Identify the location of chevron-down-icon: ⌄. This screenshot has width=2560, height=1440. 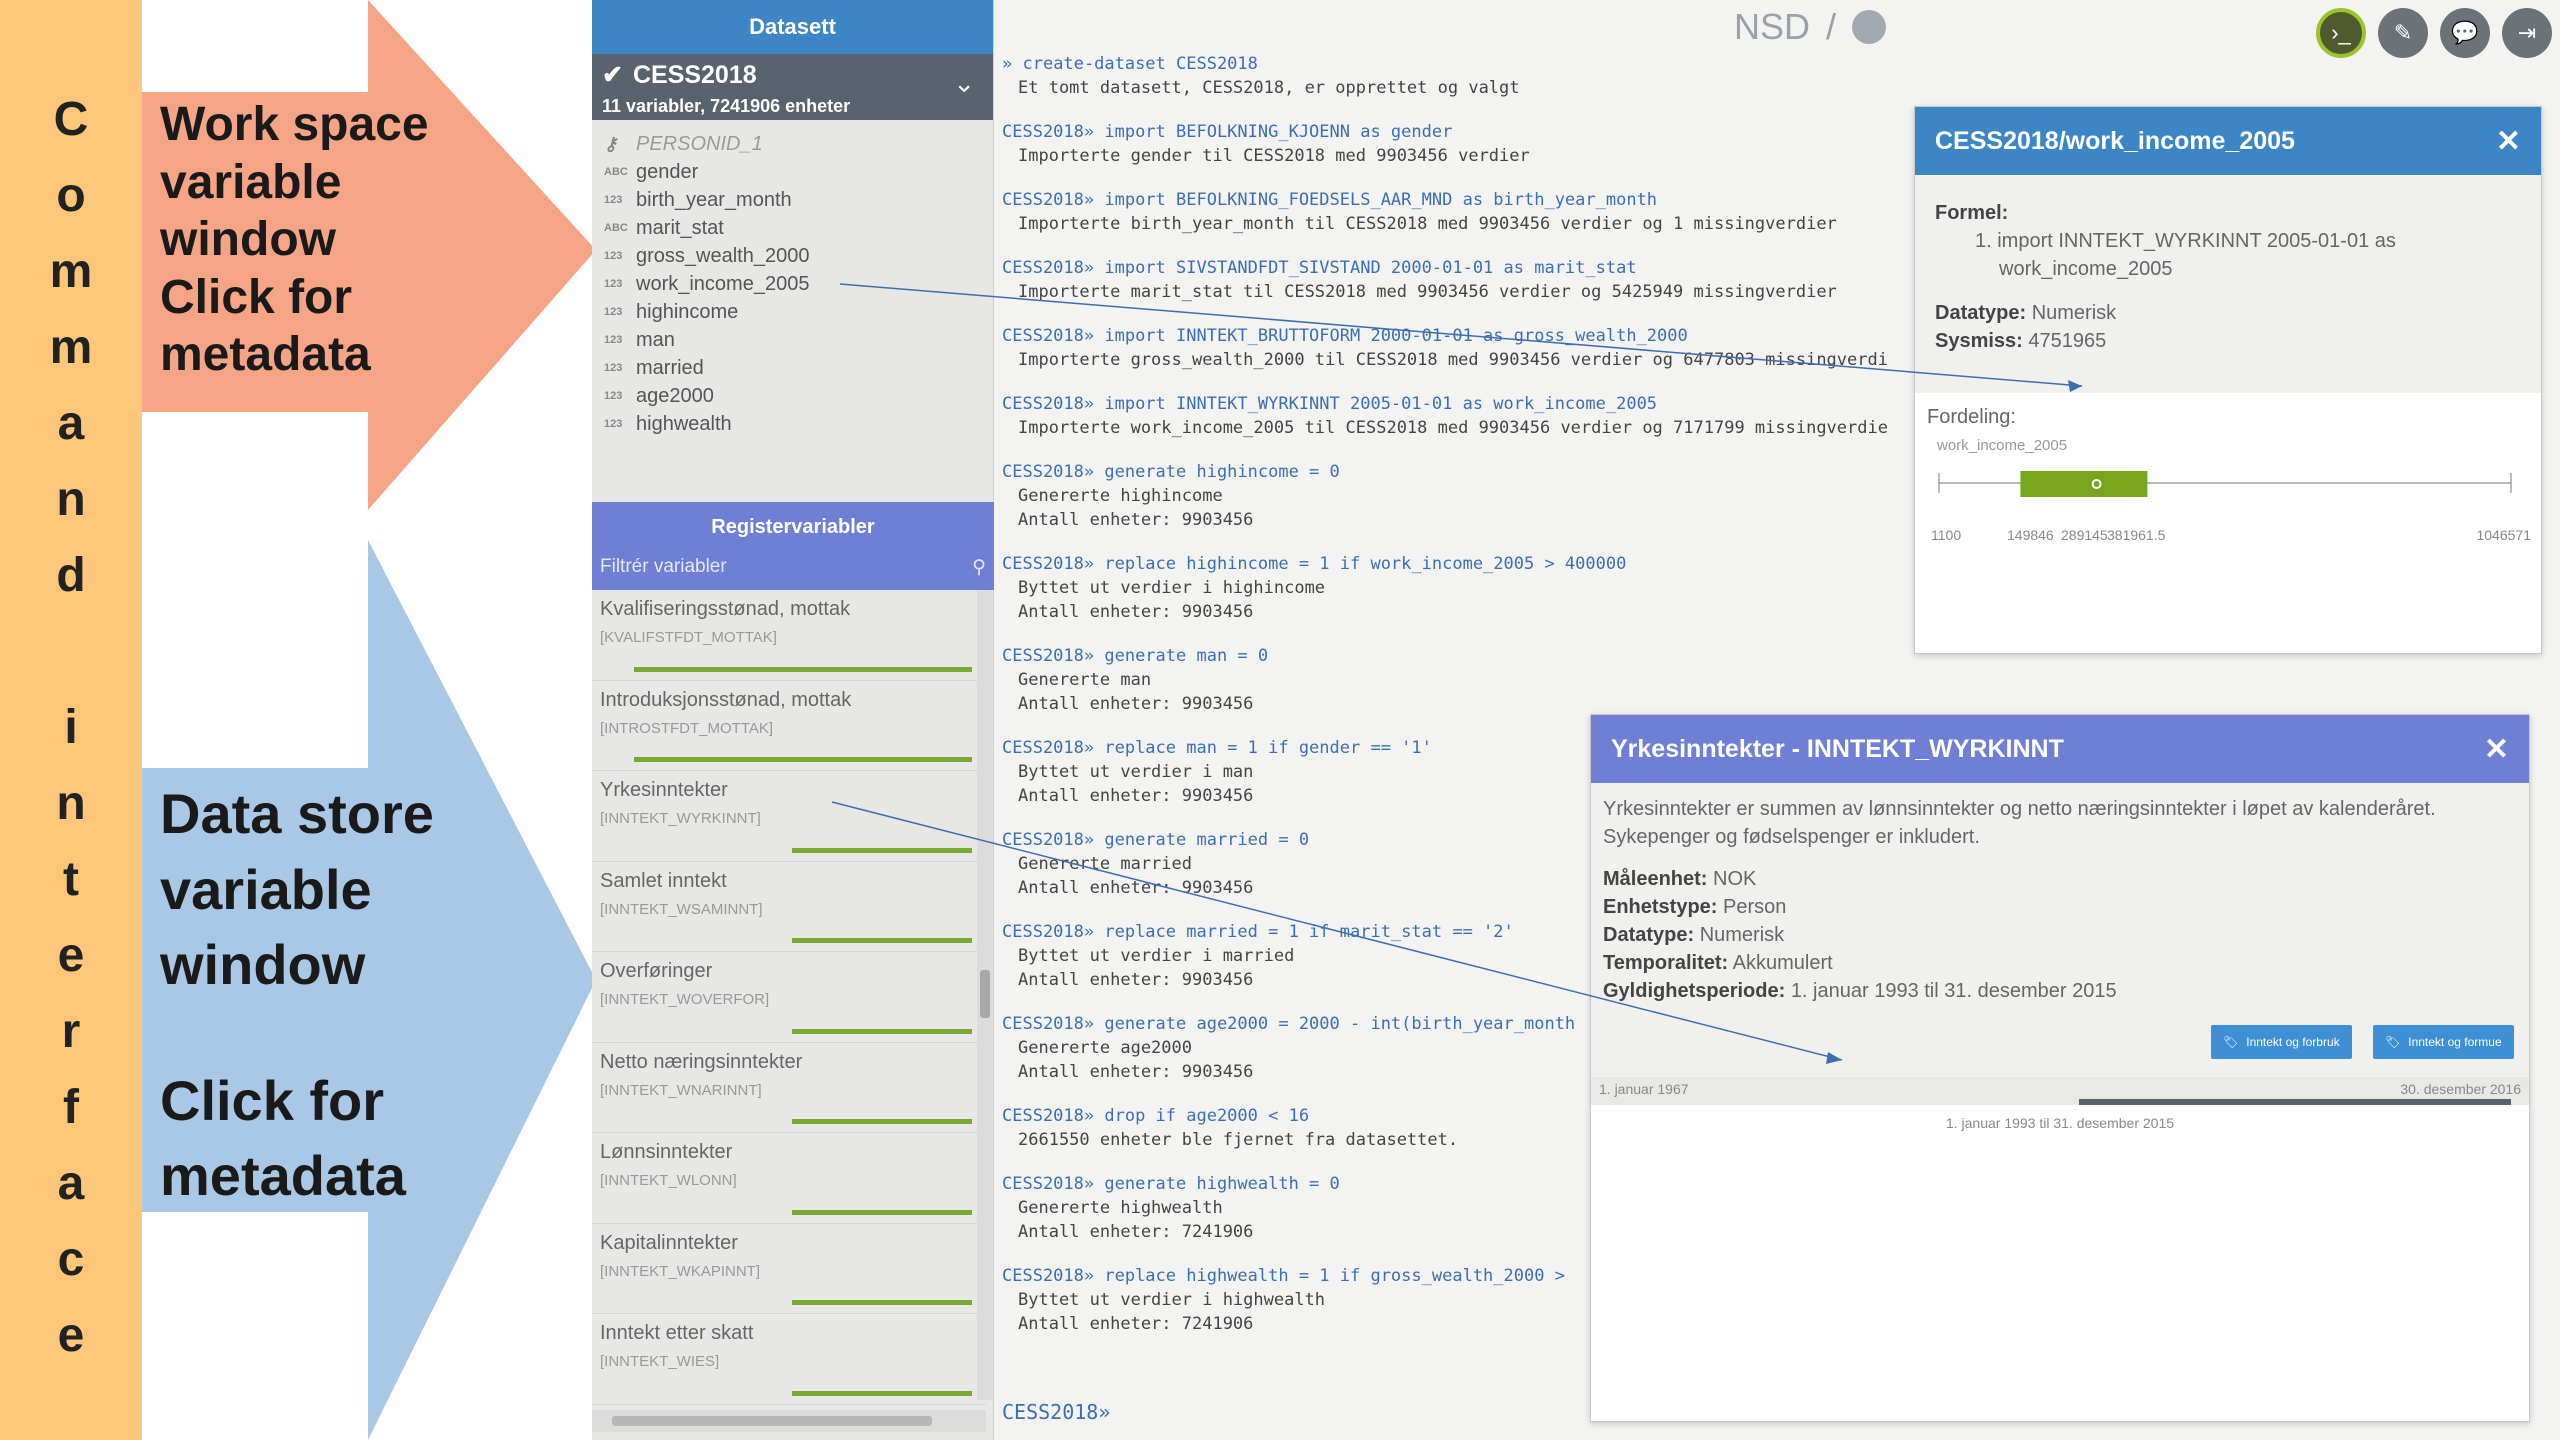
(964, 83).